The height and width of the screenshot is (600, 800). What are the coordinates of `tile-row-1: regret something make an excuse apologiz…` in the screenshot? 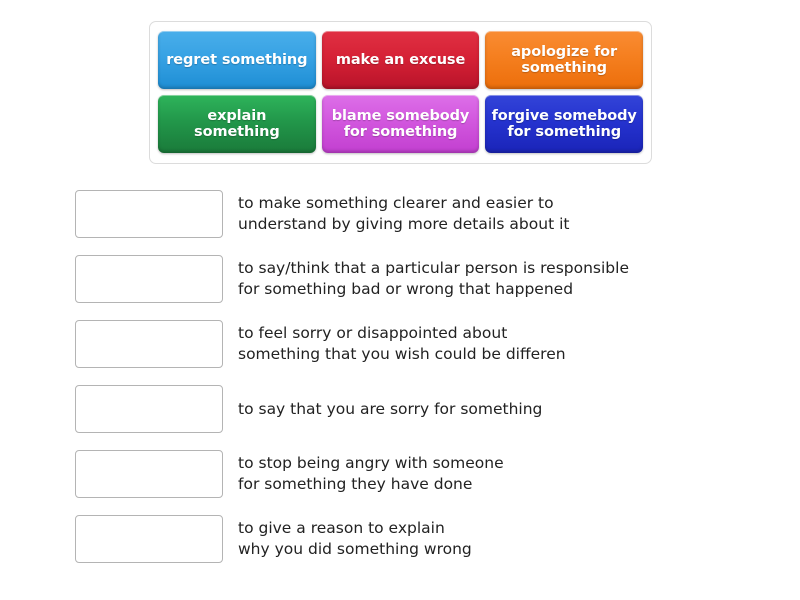 It's located at (401, 60).